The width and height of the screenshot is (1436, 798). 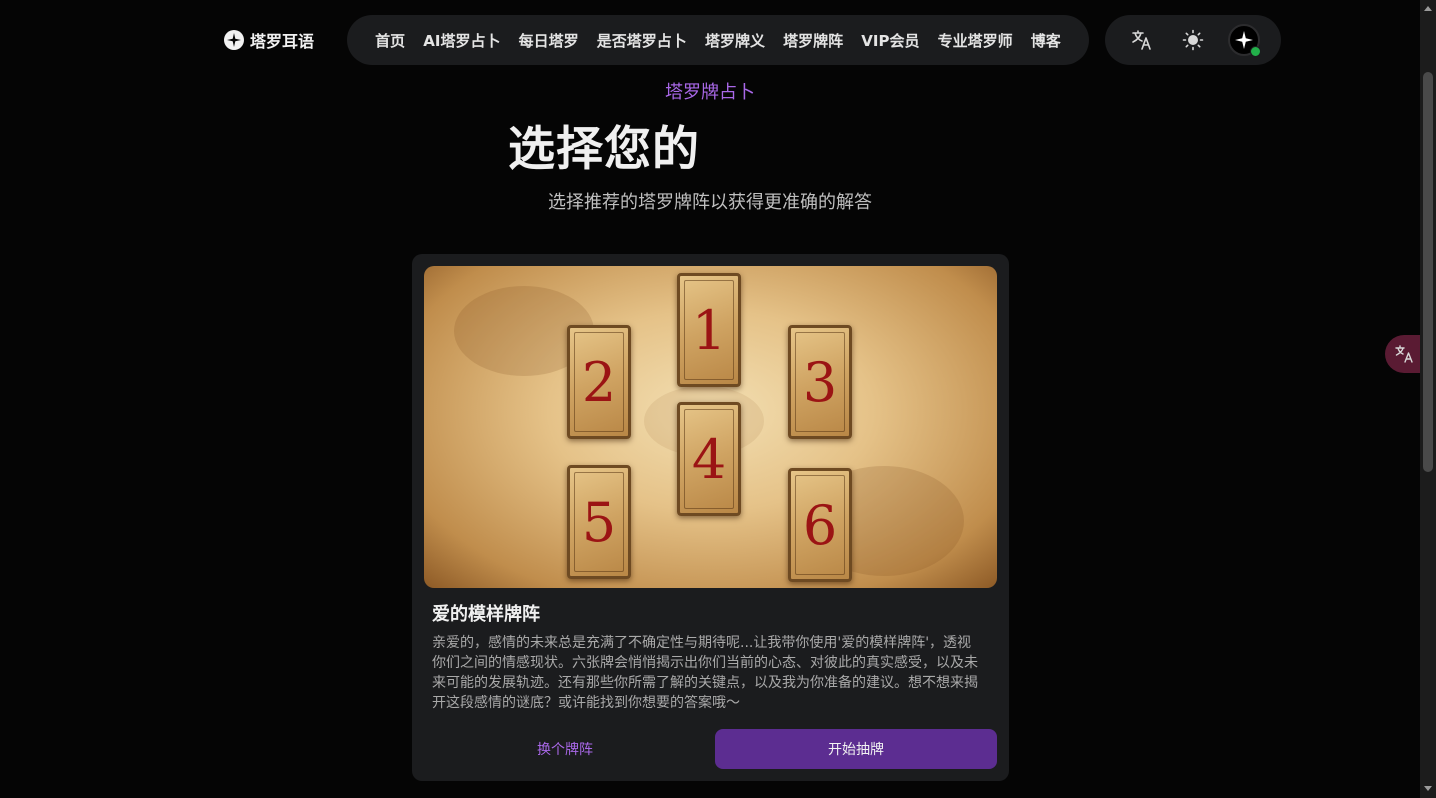 I want to click on start-drawing-button: 开始抽牌, so click(x=856, y=749).